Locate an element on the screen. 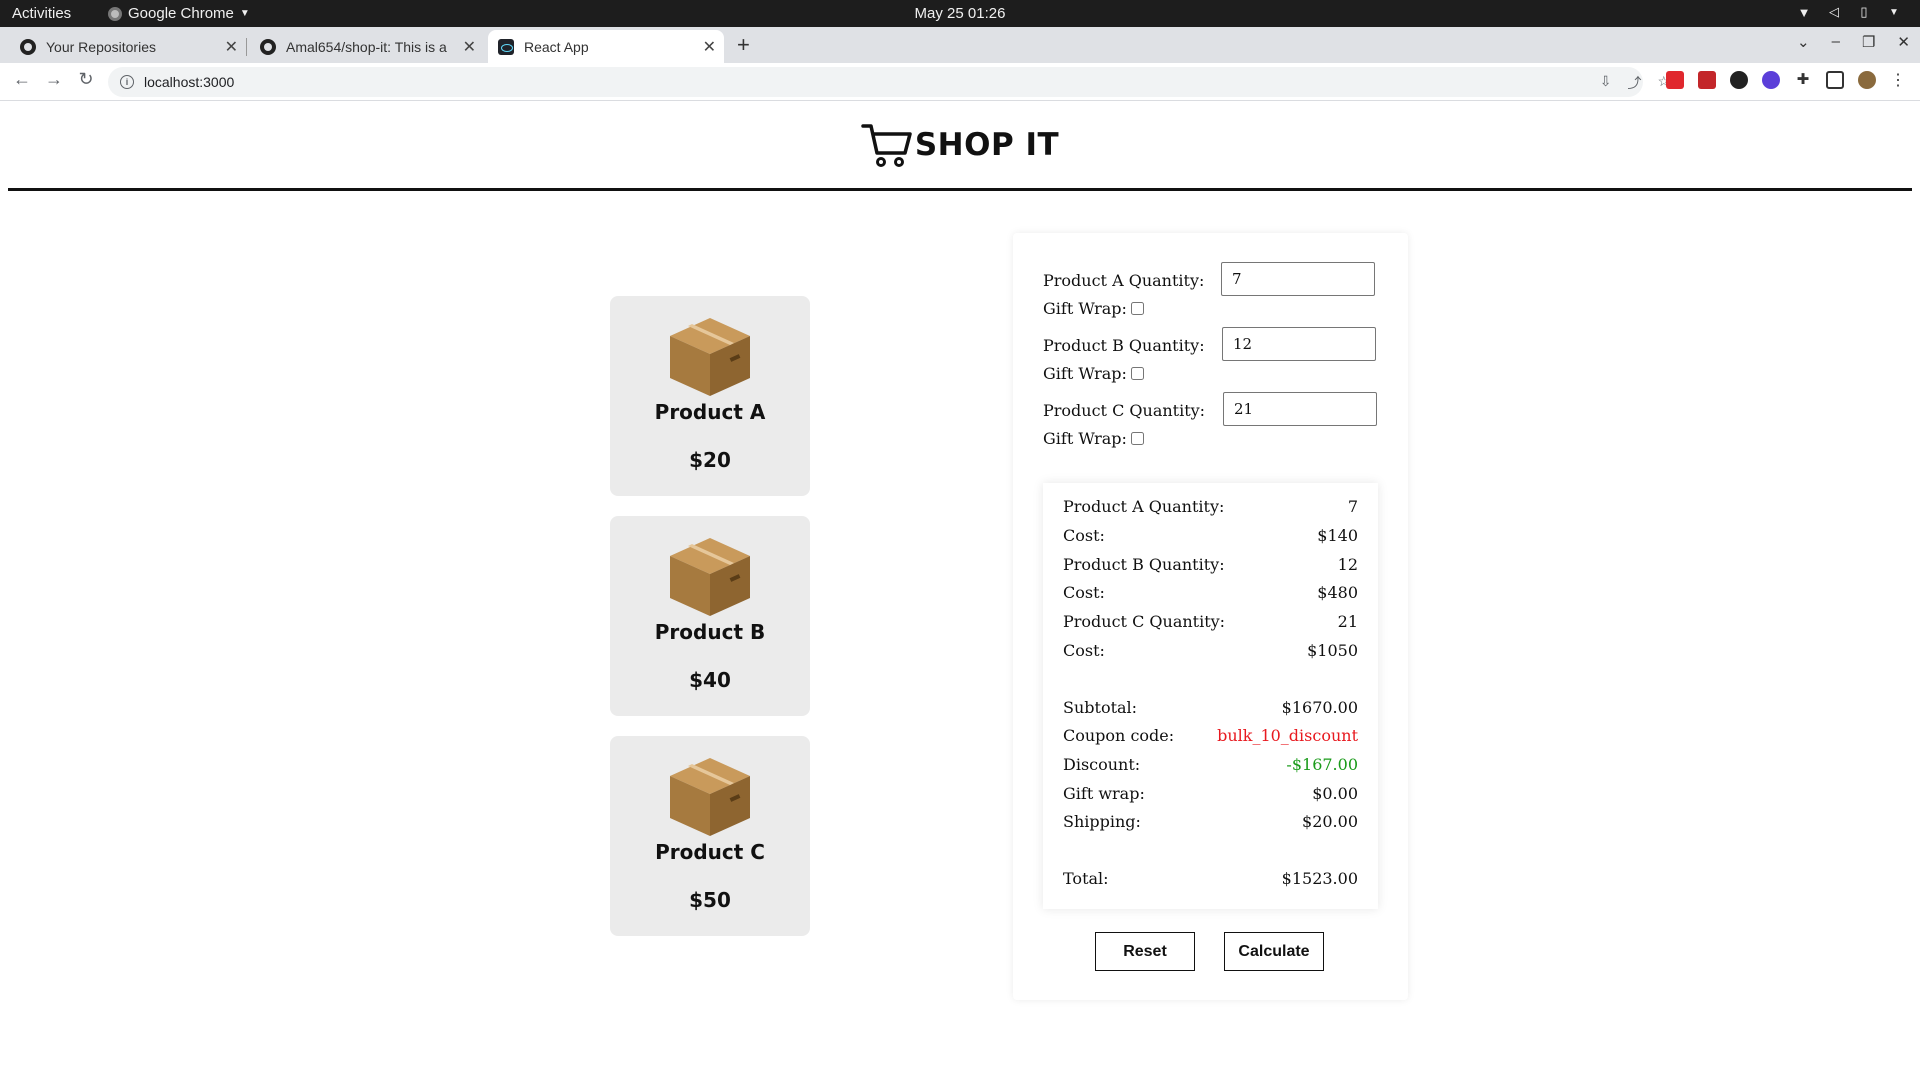  summary-label: Product B Quantity: is located at coordinates (1144, 564).